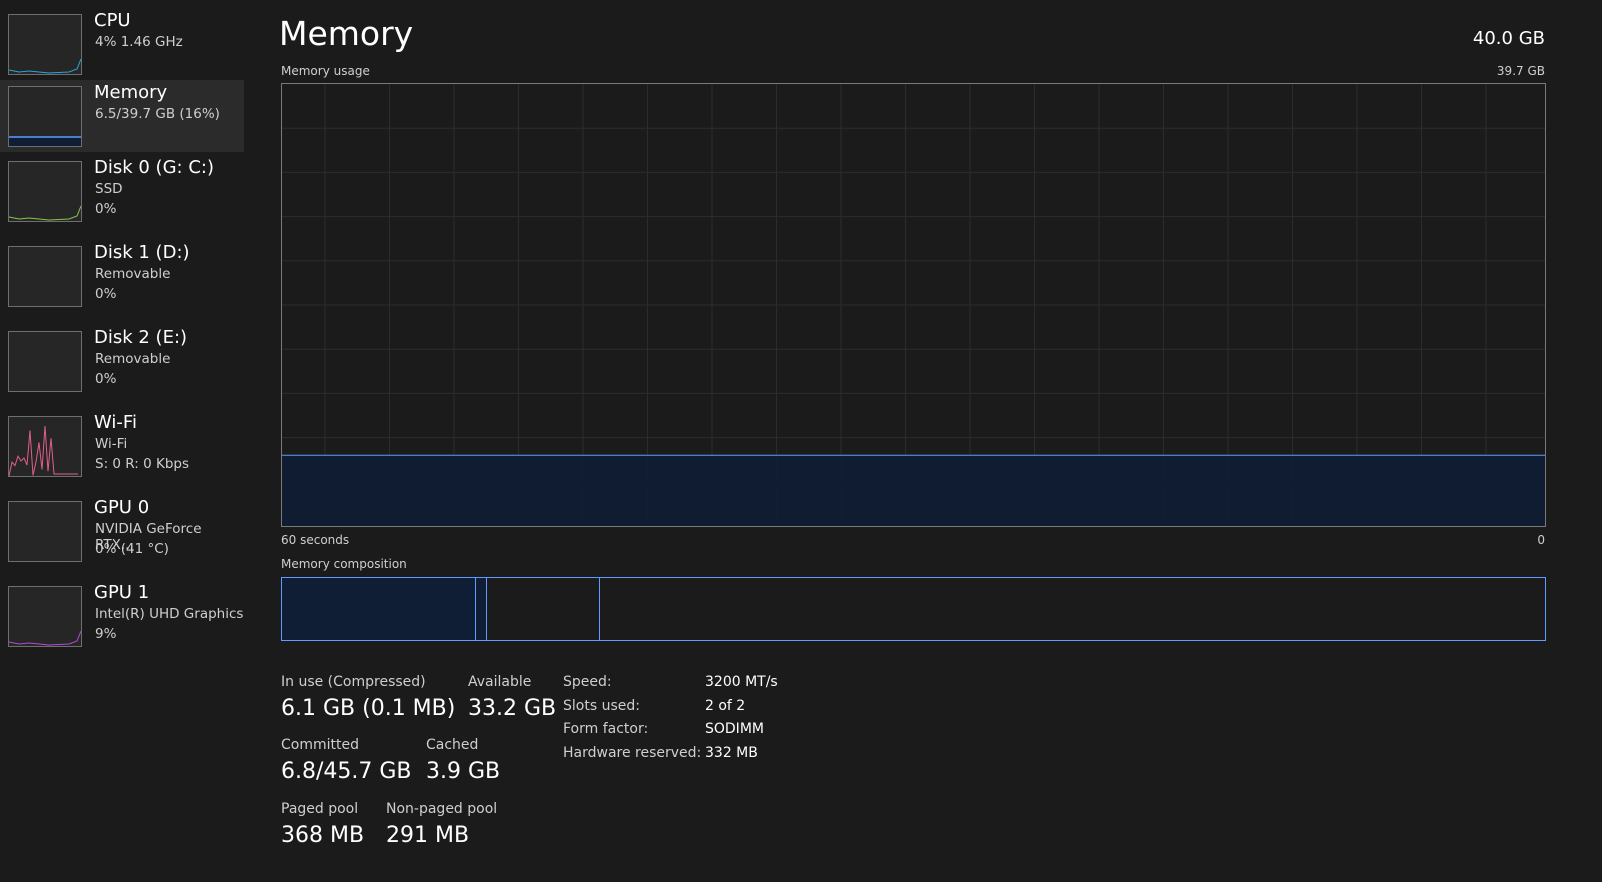  What do you see at coordinates (353, 682) in the screenshot?
I see `in-use-label: In use (Compressed)` at bounding box center [353, 682].